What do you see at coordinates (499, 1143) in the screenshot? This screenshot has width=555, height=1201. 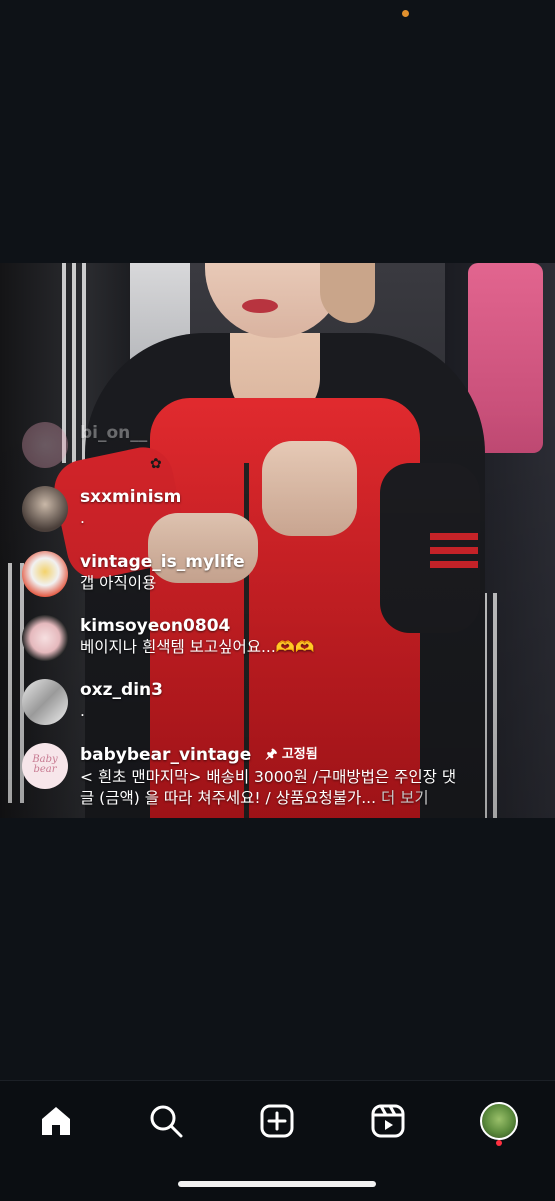 I see `notification-dot` at bounding box center [499, 1143].